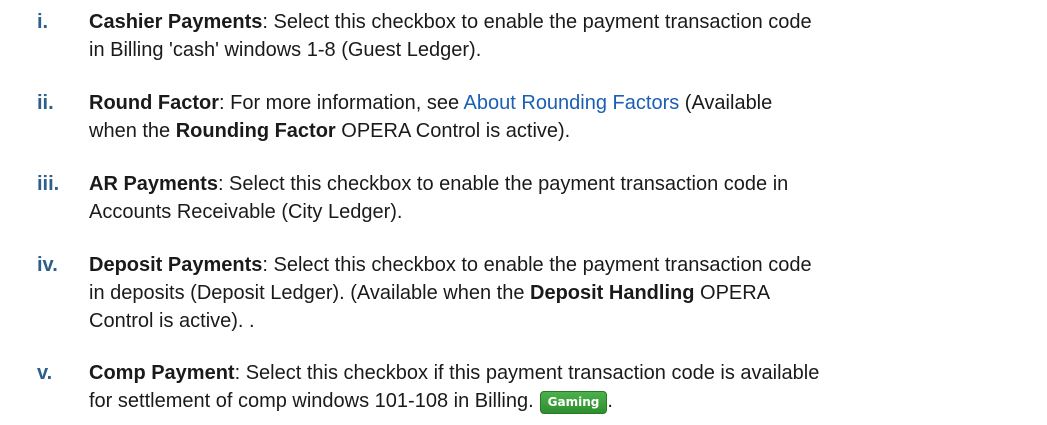 Image resolution: width=1047 pixels, height=425 pixels. I want to click on description-text: (Available, so click(726, 103).